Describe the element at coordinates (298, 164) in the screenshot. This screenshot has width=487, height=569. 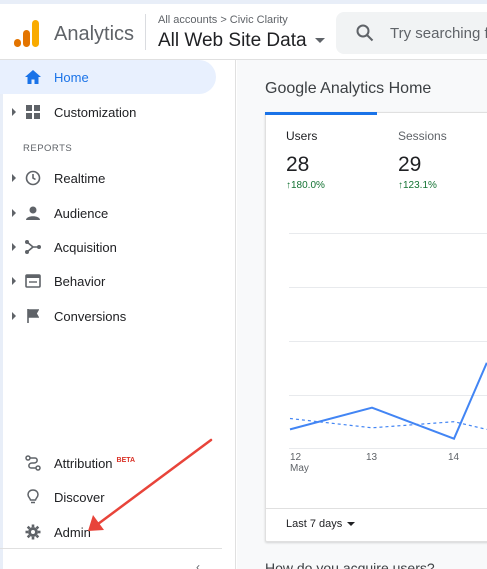
I see `users-value: 28` at that location.